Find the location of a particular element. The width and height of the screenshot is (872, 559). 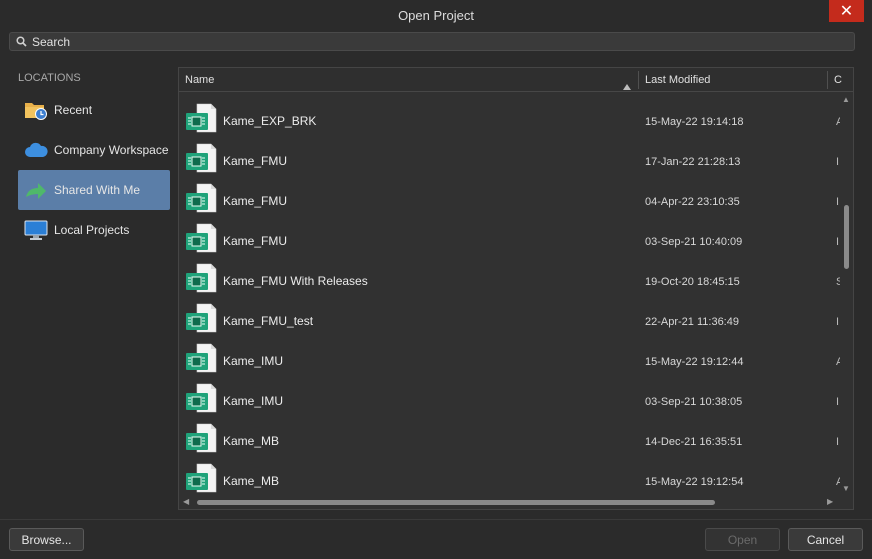

project-name: Kame_FMU With Releases is located at coordinates (295, 281).